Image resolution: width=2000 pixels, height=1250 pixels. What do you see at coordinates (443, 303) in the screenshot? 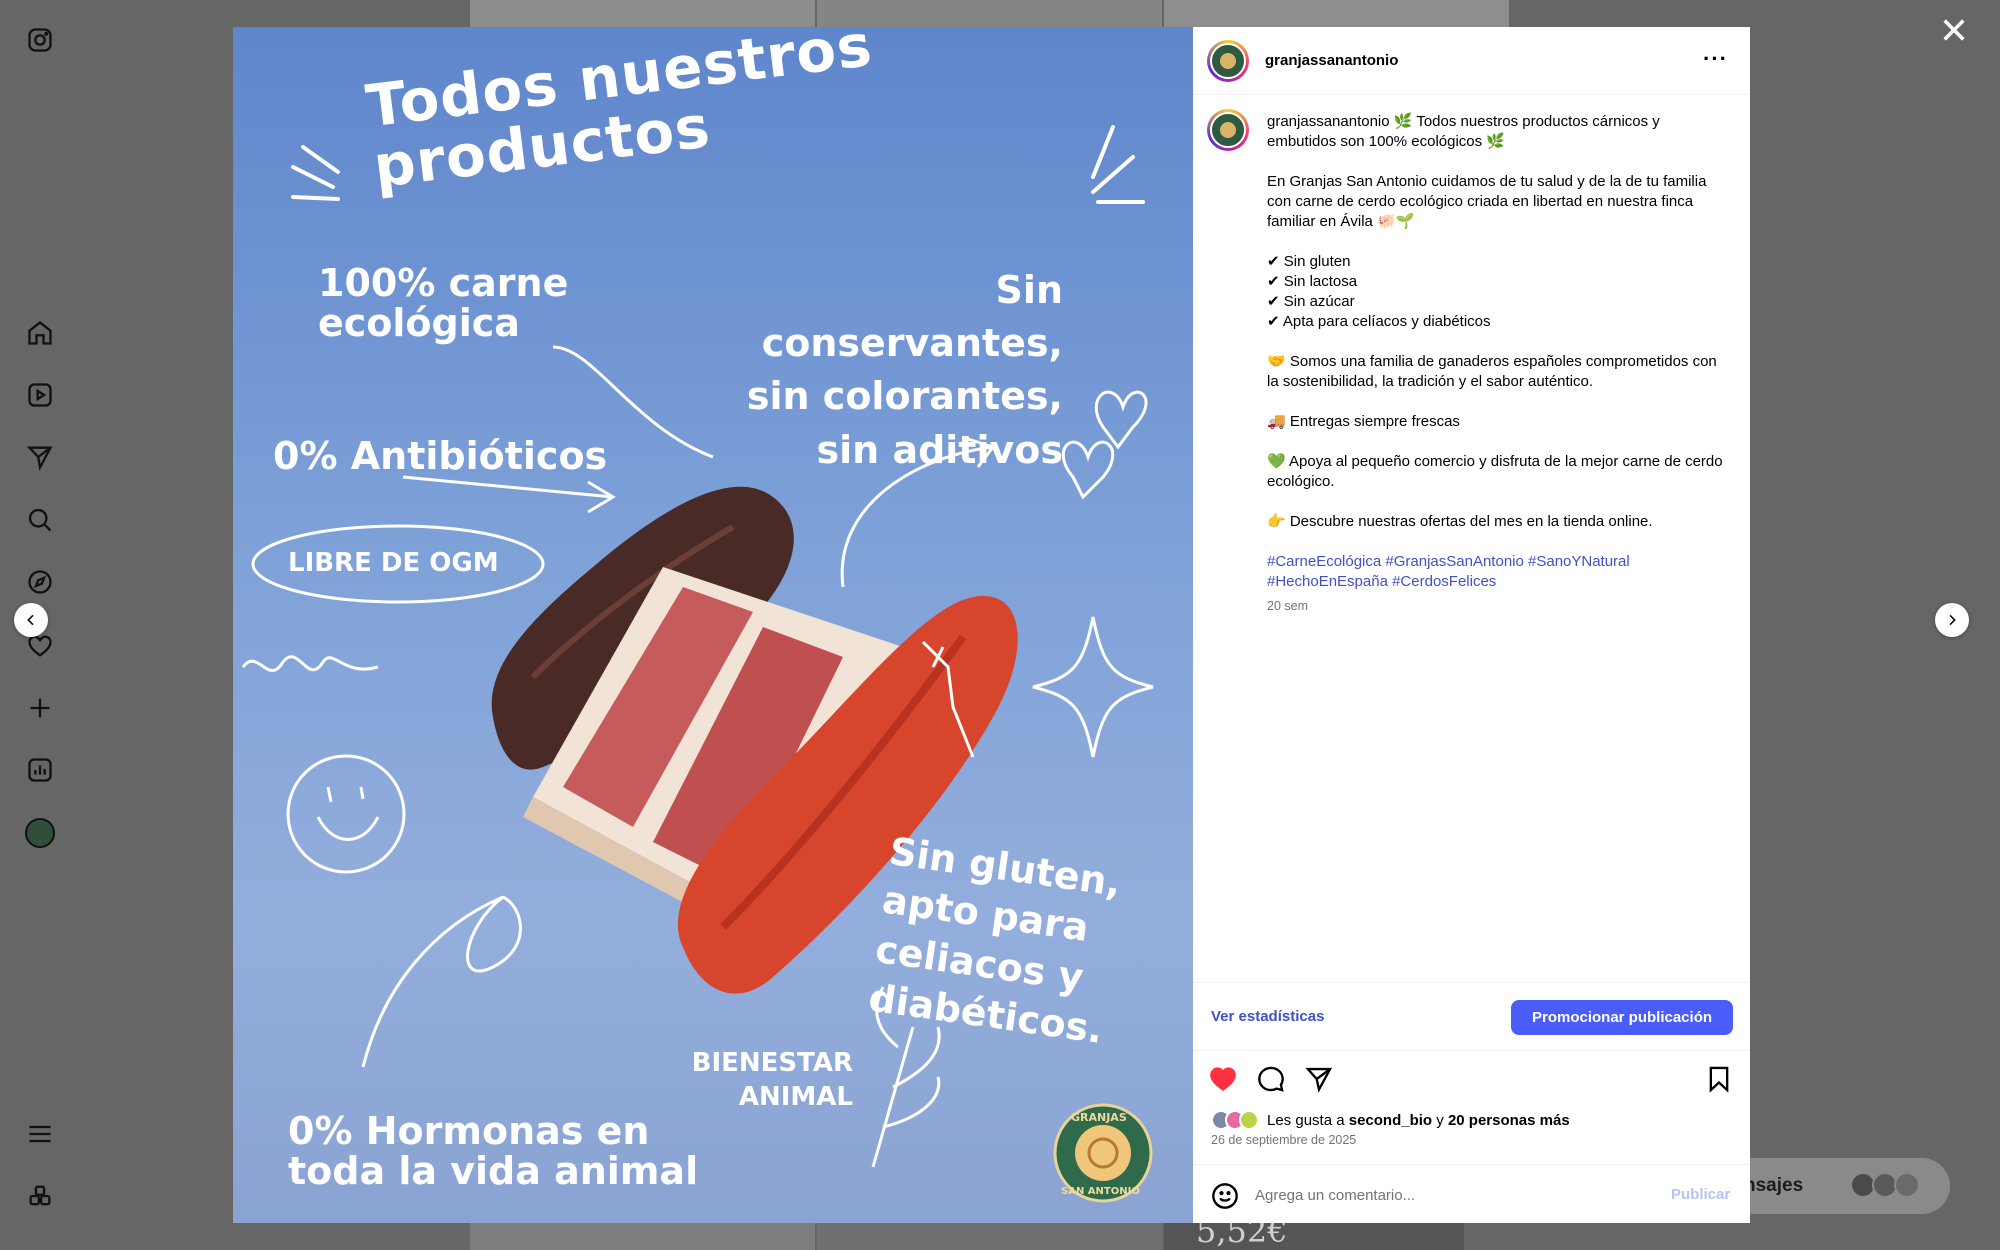
I see `image-claim-ecologica: 100% carne ecológica` at bounding box center [443, 303].